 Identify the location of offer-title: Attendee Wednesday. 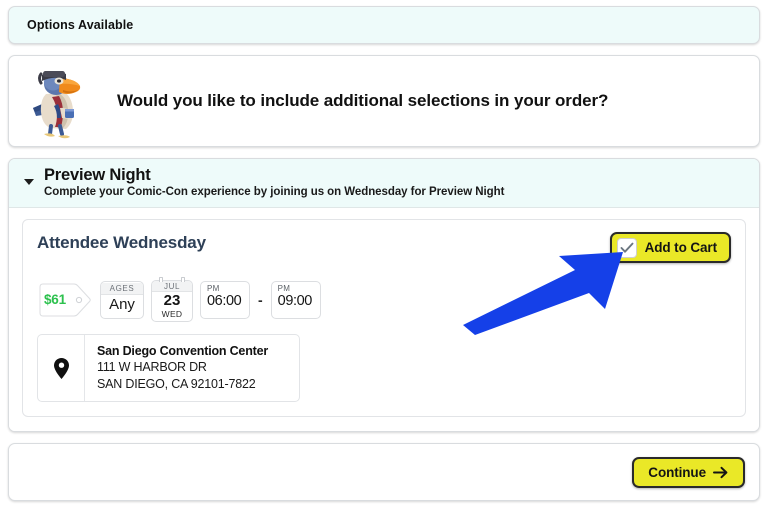
(121, 243).